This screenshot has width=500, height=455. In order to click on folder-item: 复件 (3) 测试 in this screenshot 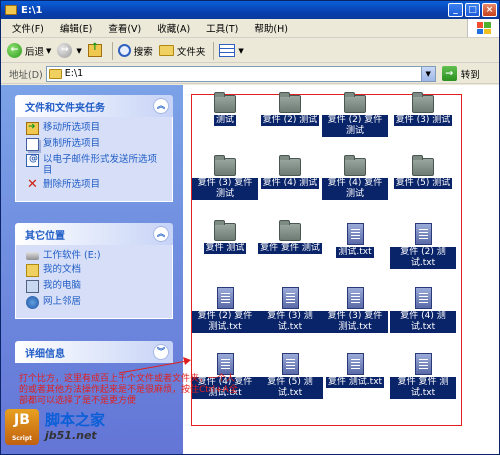, I will do `click(423, 109)`.